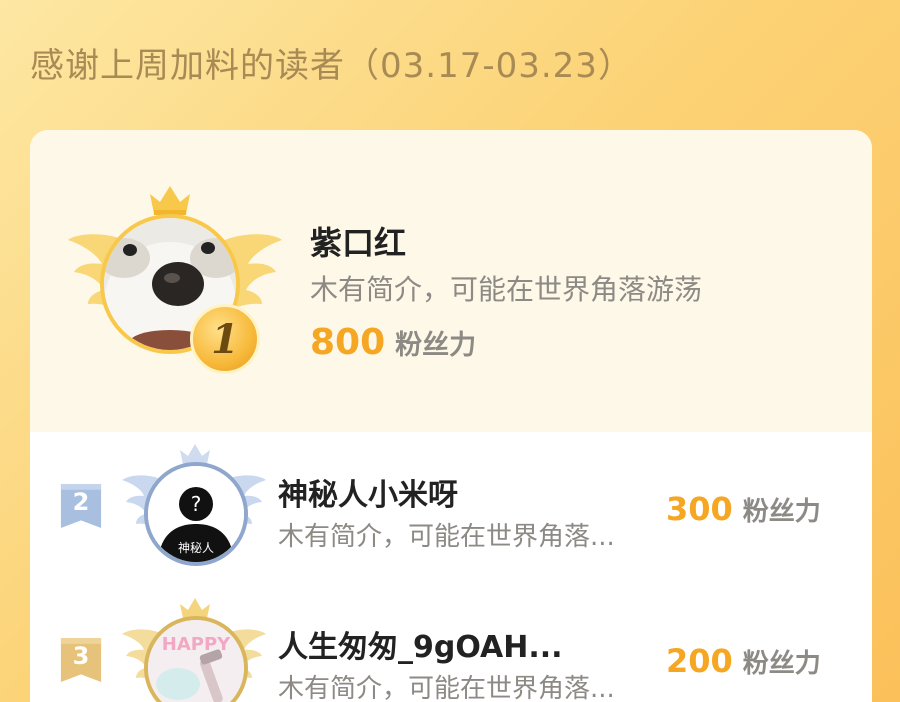 The image size is (900, 702). I want to click on avatar-mystery: ? 神秘人, so click(196, 514).